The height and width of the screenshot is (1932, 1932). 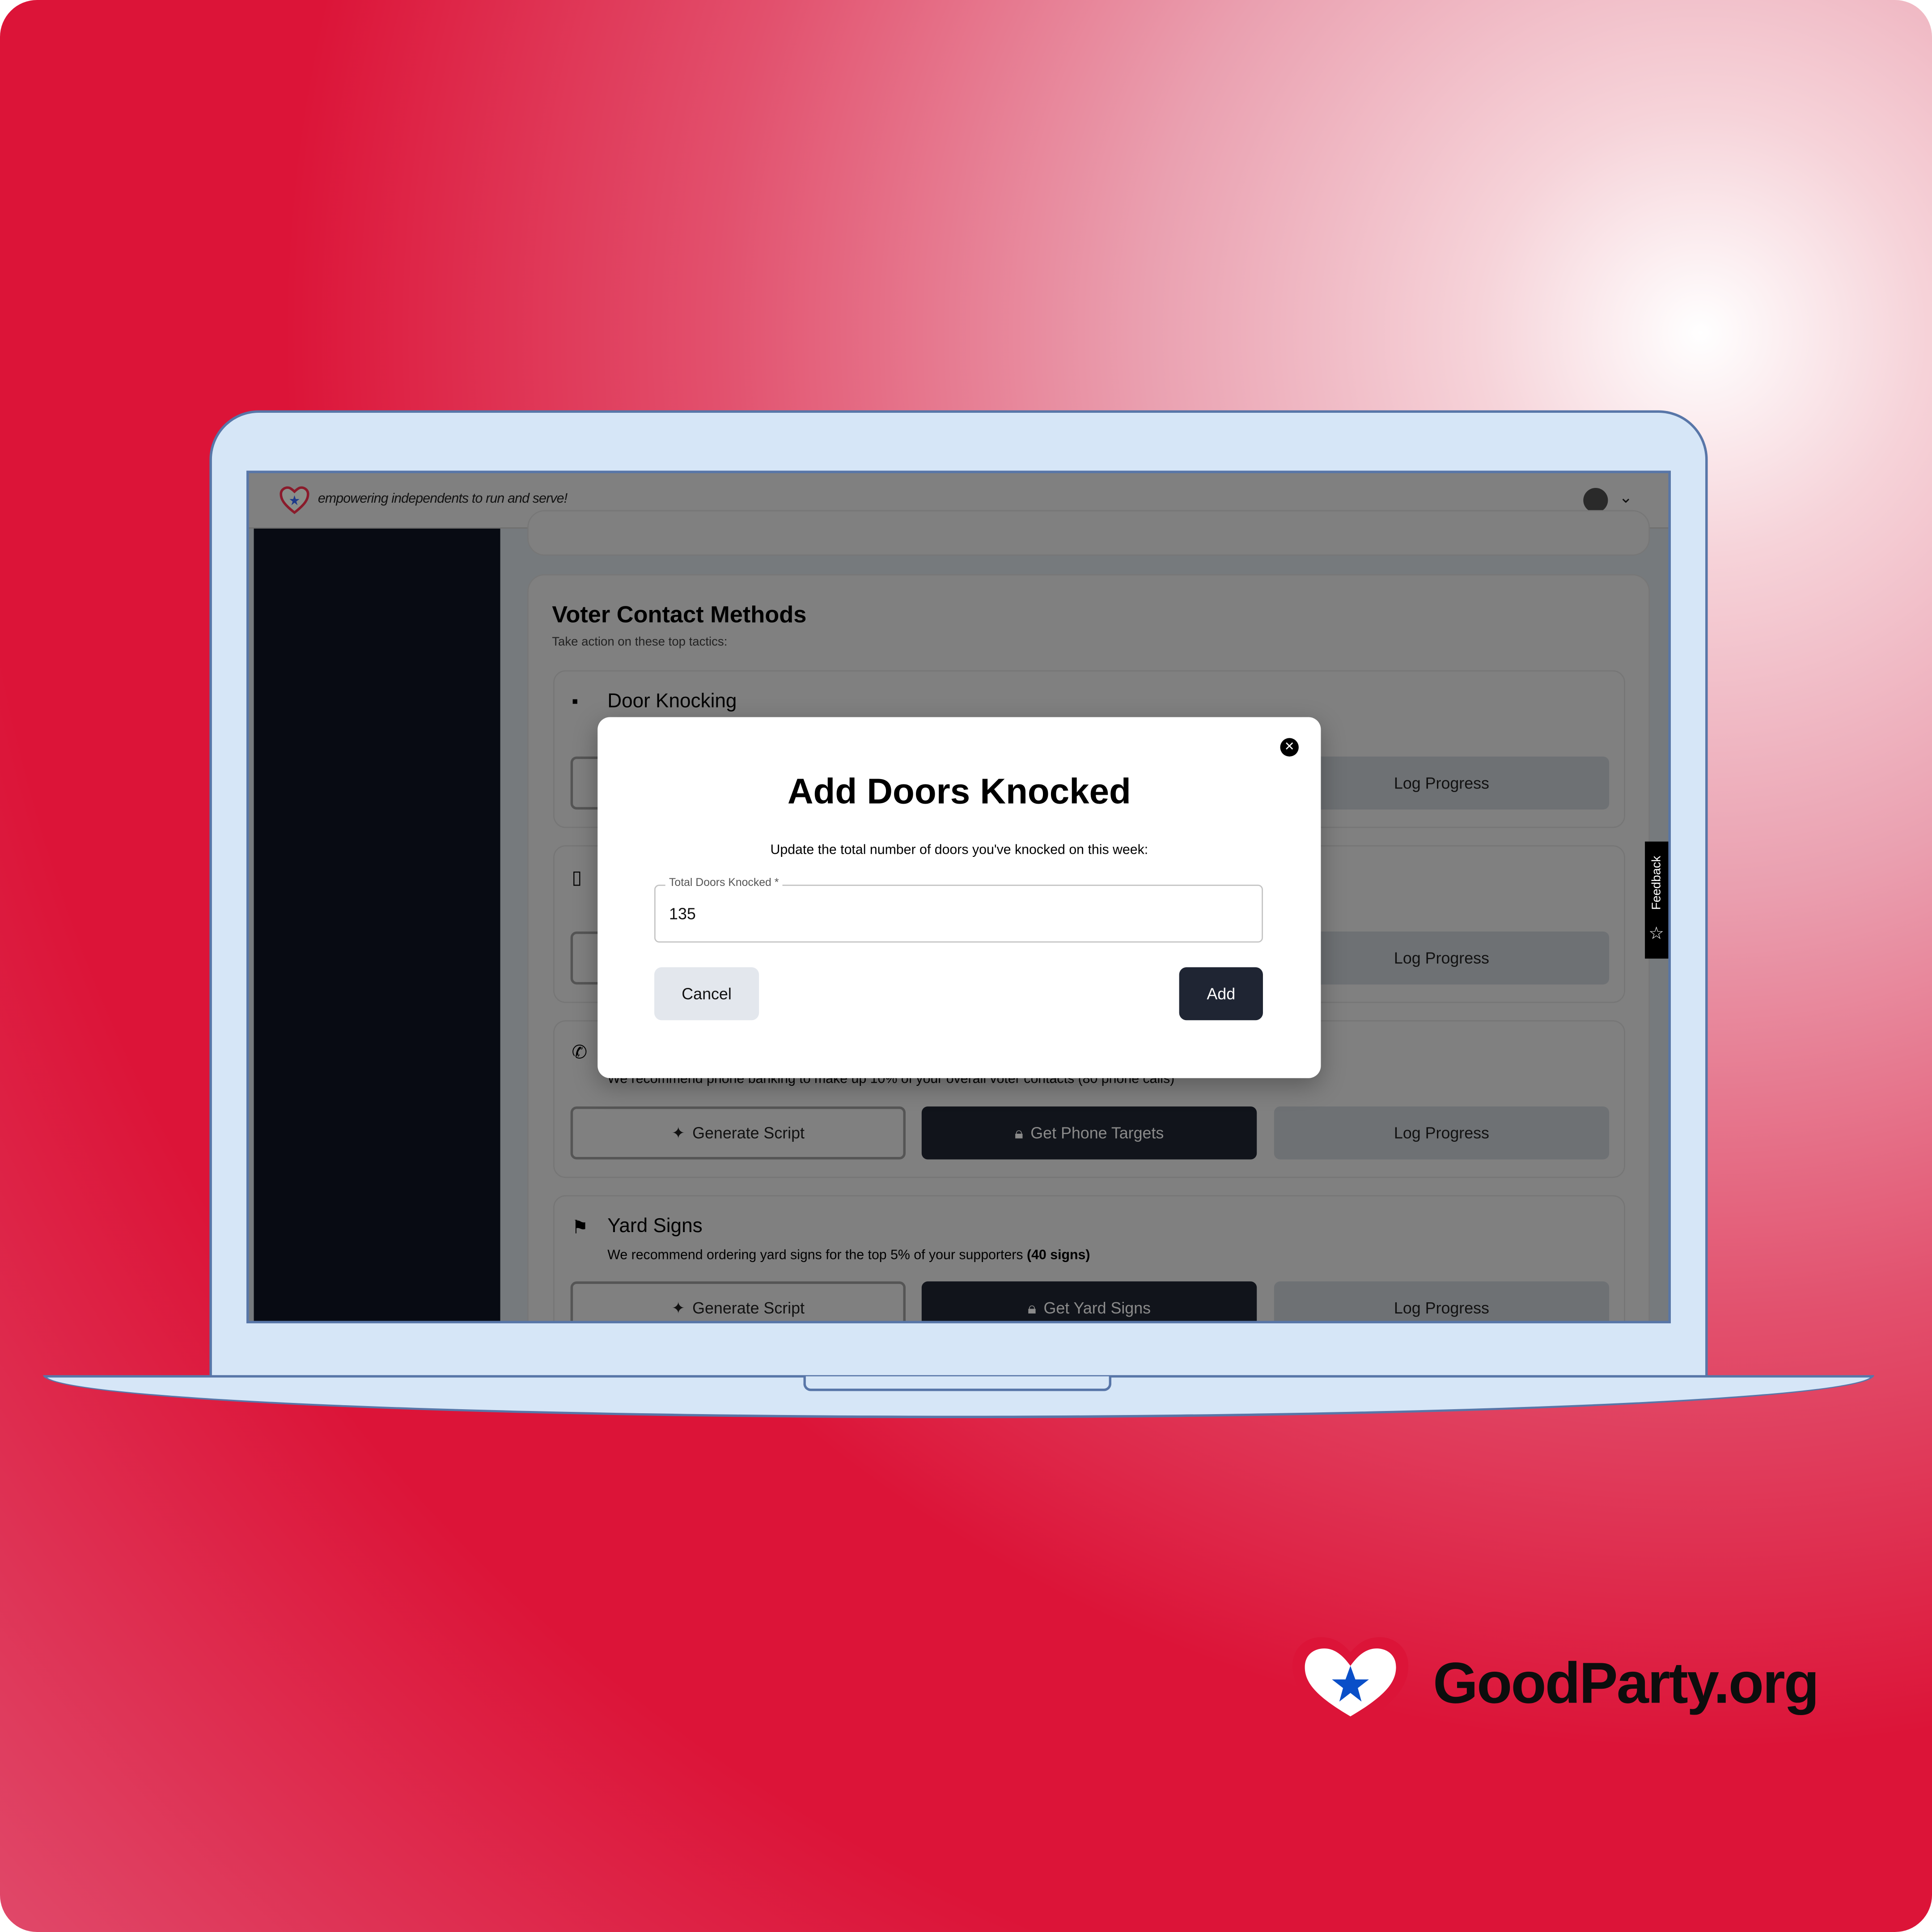 I want to click on field-value: 135, so click(x=682, y=913).